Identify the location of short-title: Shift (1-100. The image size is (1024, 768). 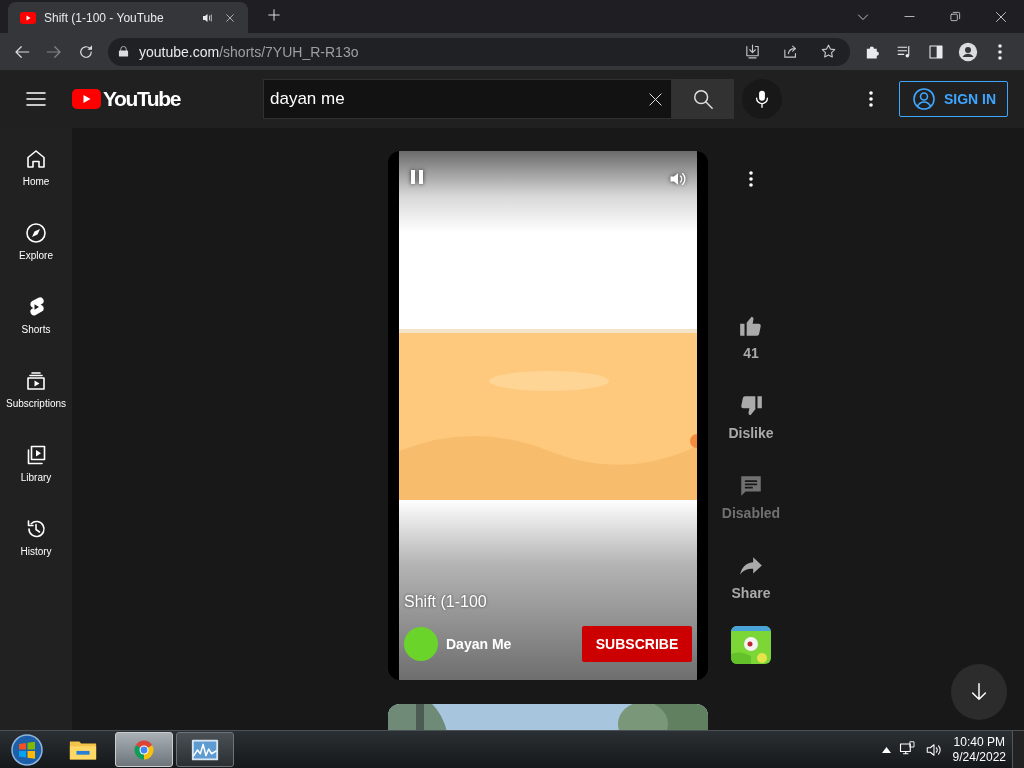
(445, 602).